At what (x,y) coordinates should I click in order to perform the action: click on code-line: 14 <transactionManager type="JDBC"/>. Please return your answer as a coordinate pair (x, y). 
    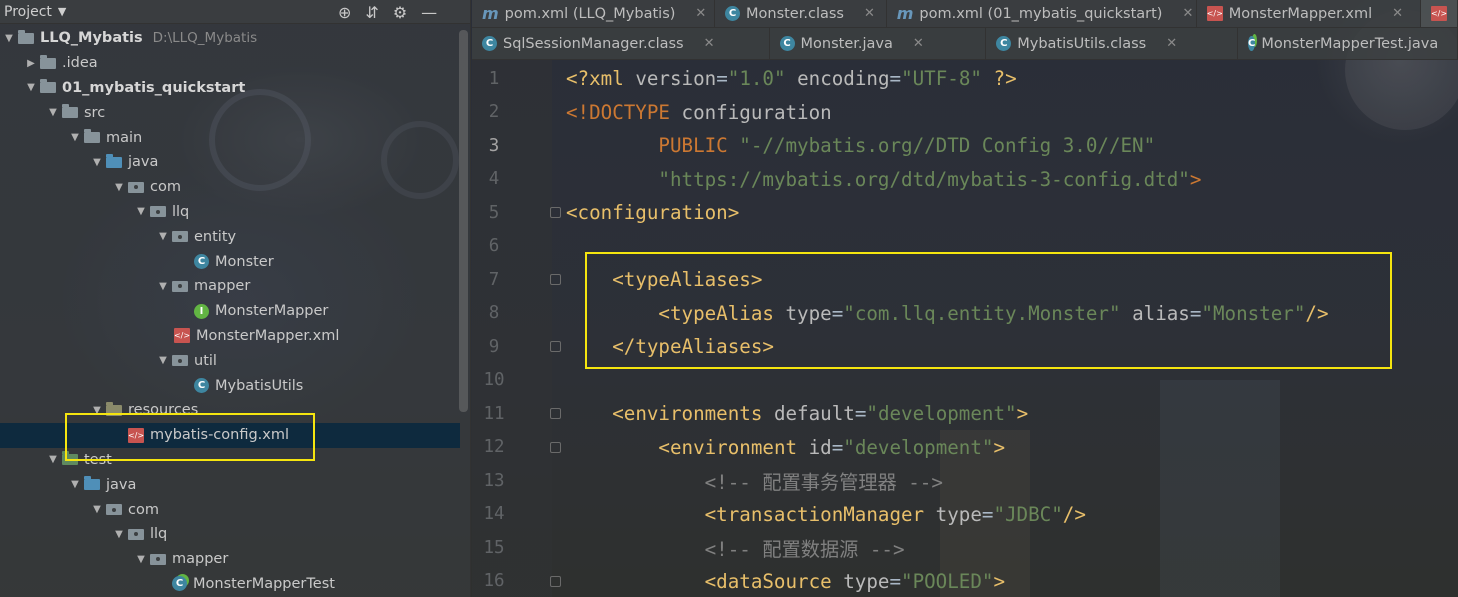
    Looking at the image, I should click on (965, 515).